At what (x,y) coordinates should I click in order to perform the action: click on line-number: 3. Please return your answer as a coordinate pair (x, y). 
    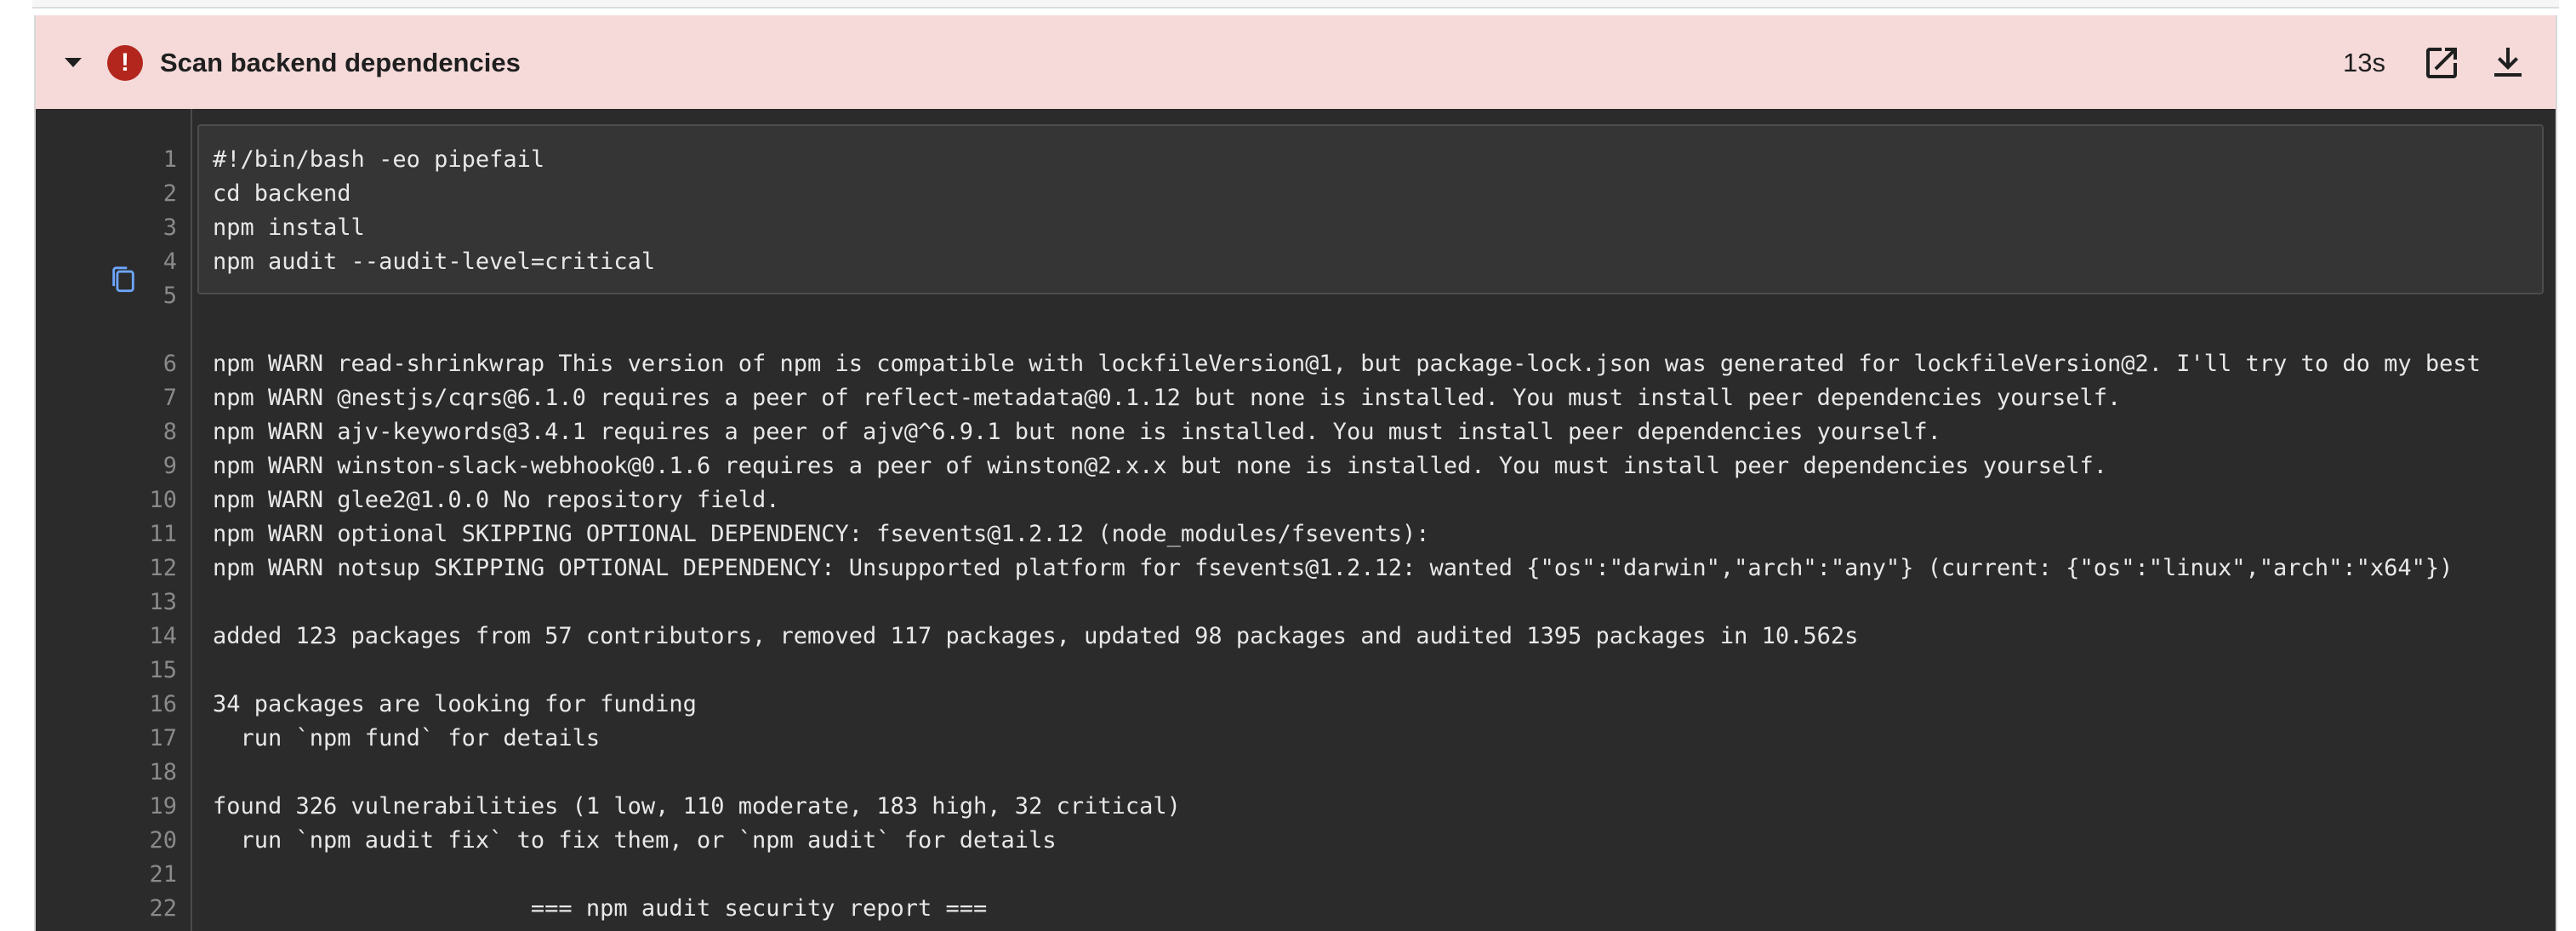
    Looking at the image, I should click on (170, 227).